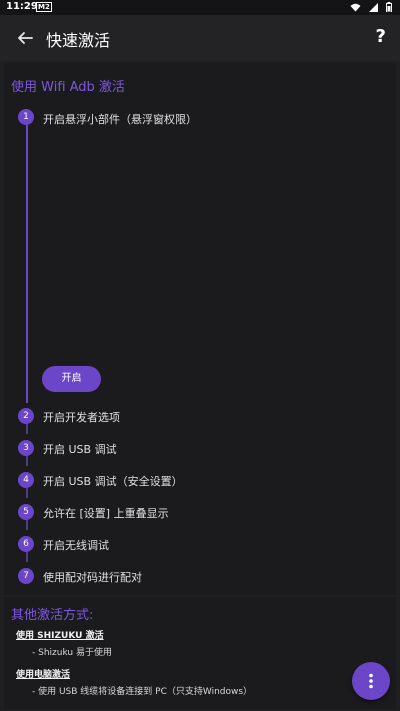  What do you see at coordinates (78, 40) in the screenshot?
I see `page-title: 快速激活` at bounding box center [78, 40].